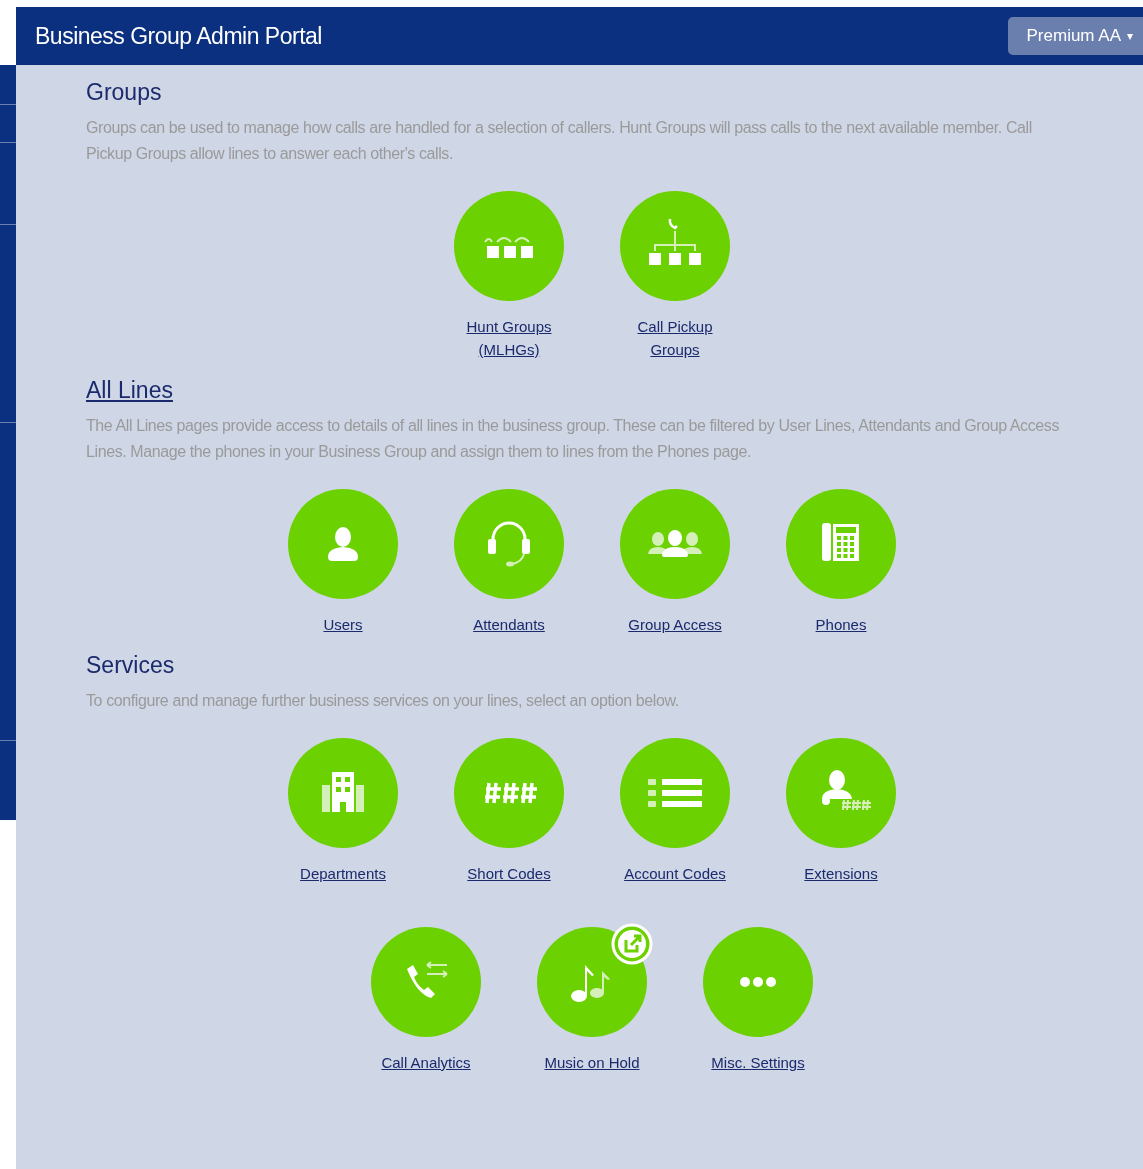 This screenshot has height=1169, width=1143. What do you see at coordinates (675, 624) in the screenshot?
I see `tile-link: Group Access` at bounding box center [675, 624].